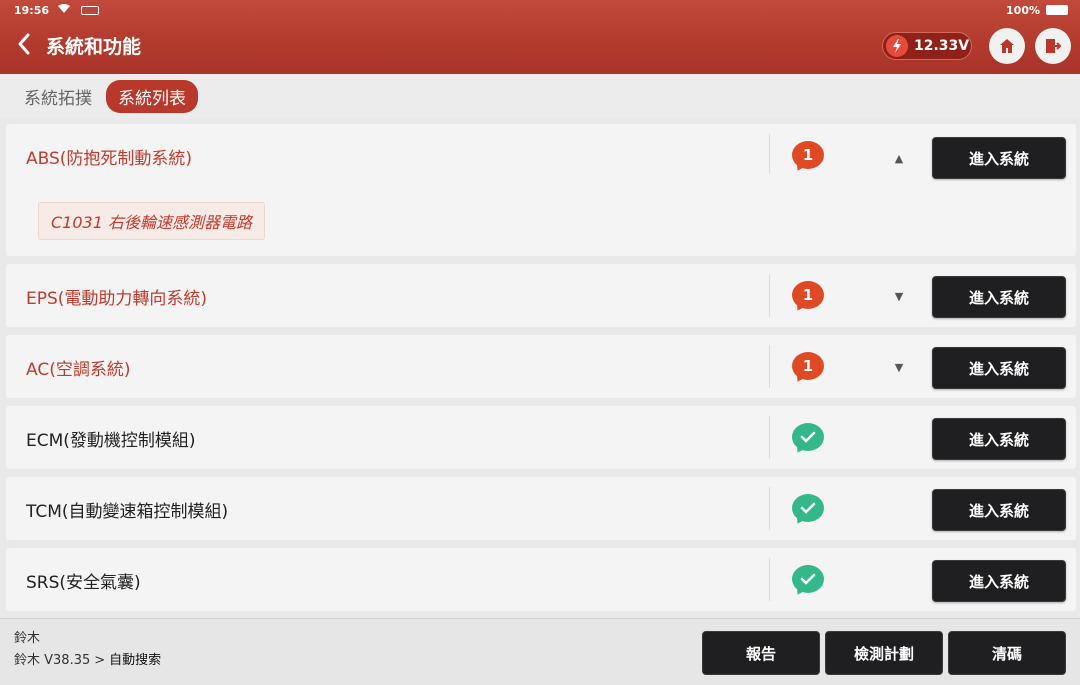 Image resolution: width=1080 pixels, height=685 pixels. I want to click on header-bar: 19:56 100% 系統和功能 12.33V, so click(540, 37).